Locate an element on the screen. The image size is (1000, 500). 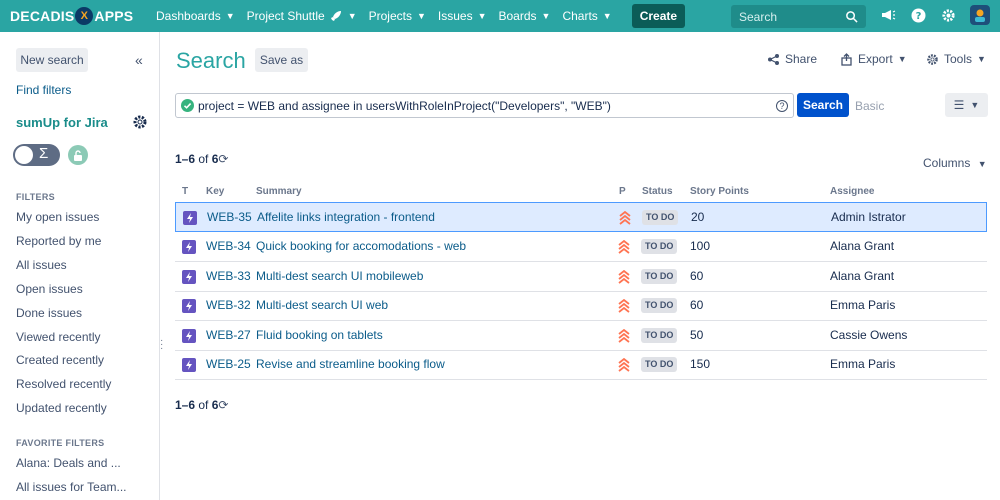
issue-summary-link: Fluid booking on tablets is located at coordinates (319, 335).